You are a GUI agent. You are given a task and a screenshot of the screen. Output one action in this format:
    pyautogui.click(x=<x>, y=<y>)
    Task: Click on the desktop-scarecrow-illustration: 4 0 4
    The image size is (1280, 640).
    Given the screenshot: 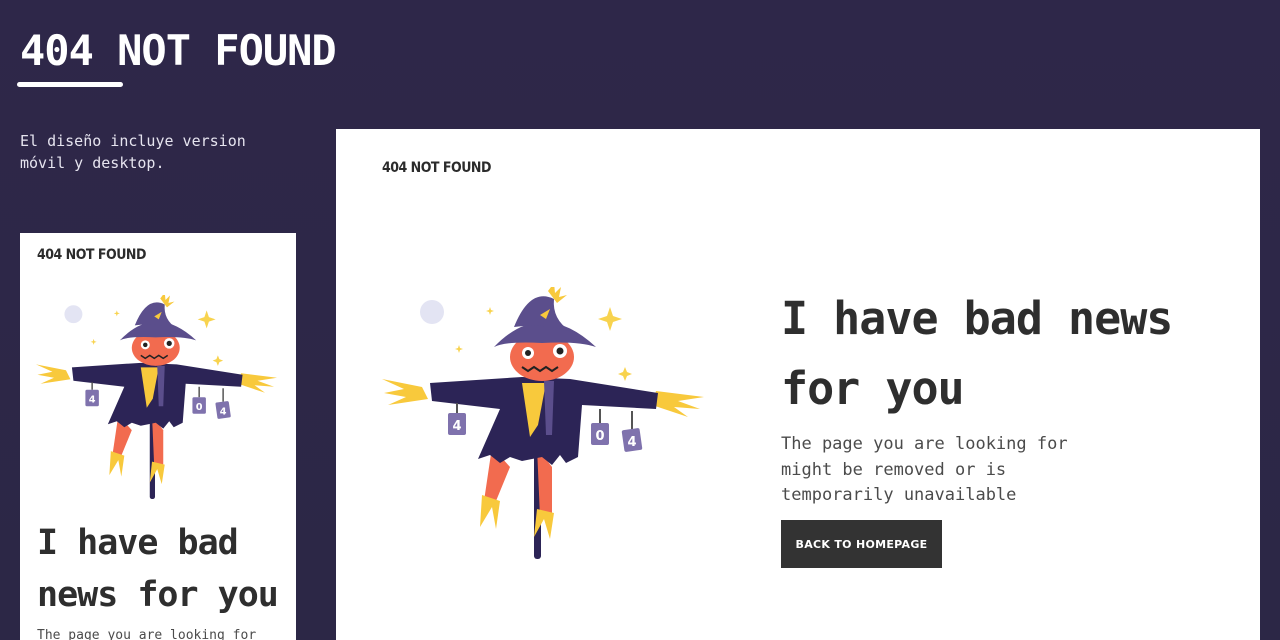 What is the action you would take?
    pyautogui.click(x=545, y=422)
    